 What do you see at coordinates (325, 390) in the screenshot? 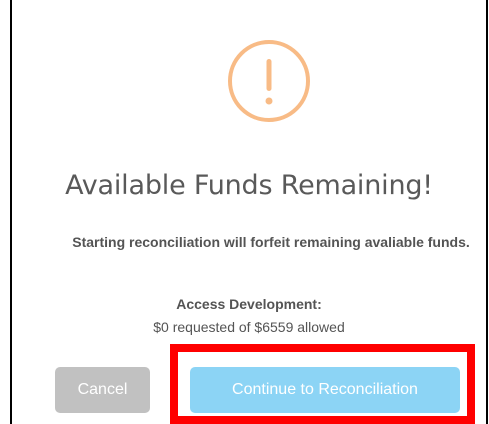
I see `continue-to-reconciliation-button: Continue to Reconciliation` at bounding box center [325, 390].